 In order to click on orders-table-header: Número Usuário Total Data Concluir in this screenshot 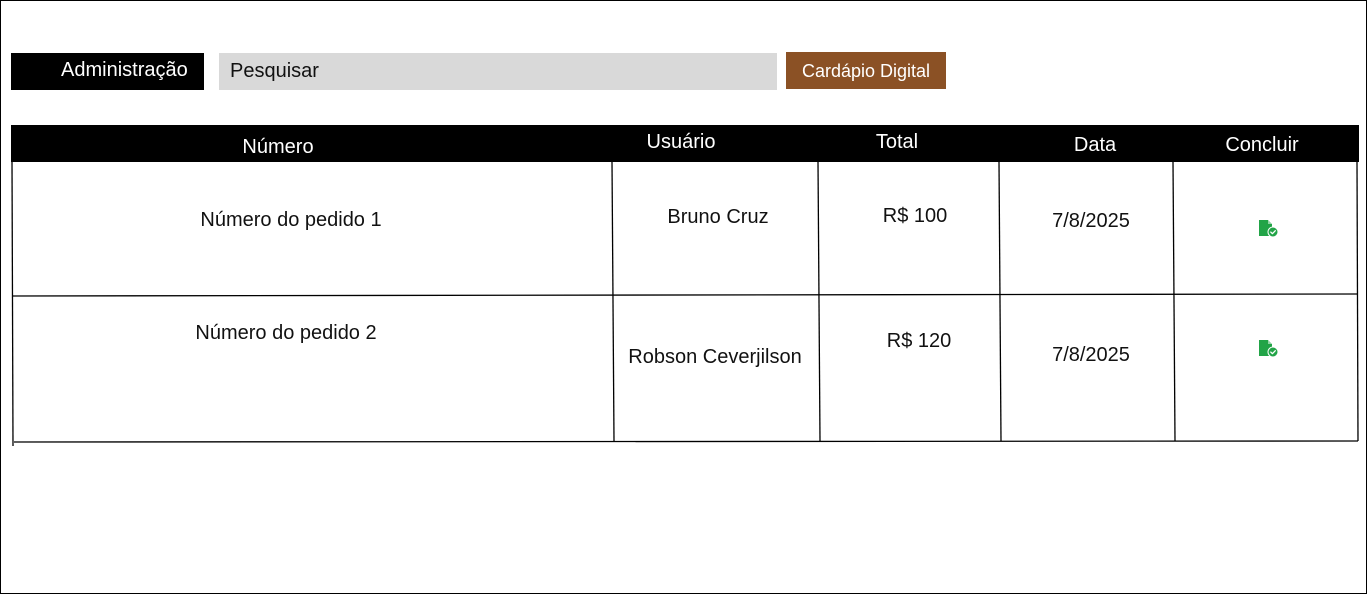, I will do `click(685, 143)`.